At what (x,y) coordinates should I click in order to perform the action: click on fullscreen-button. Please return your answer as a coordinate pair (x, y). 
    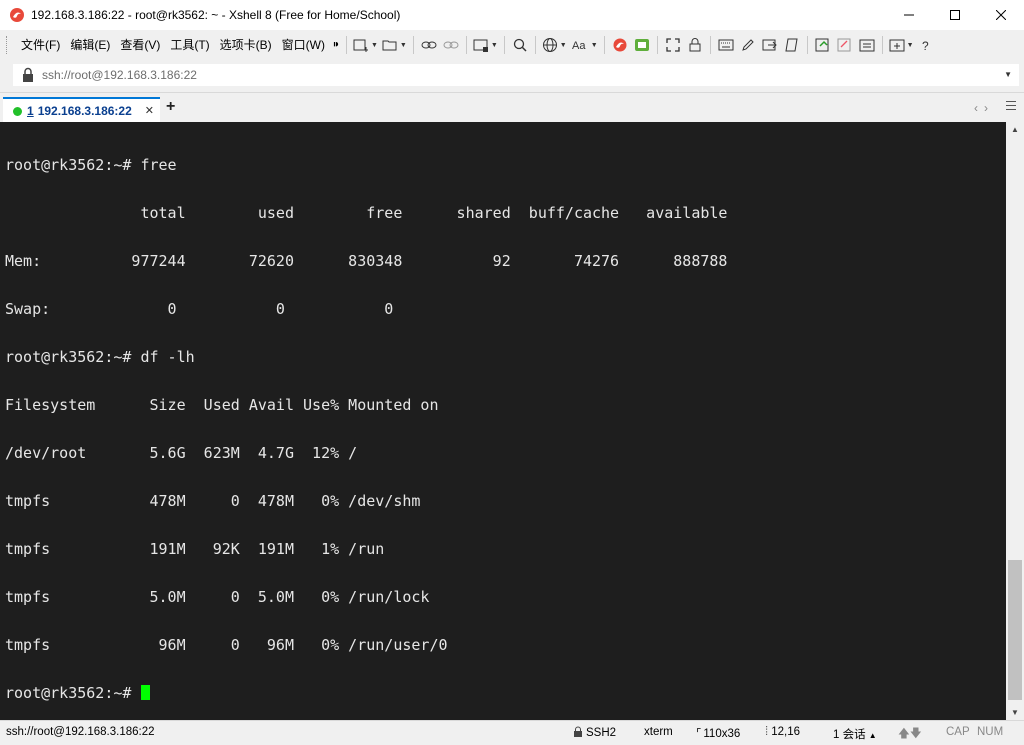
    Looking at the image, I should click on (673, 45).